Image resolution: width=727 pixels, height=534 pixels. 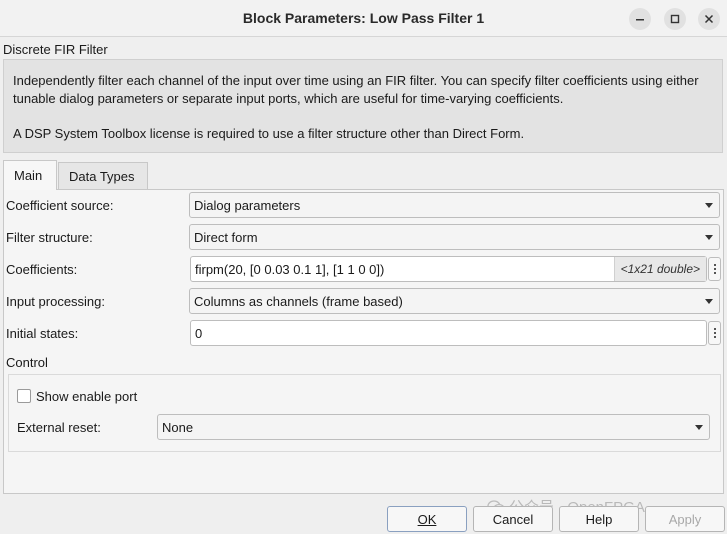 What do you see at coordinates (199, 333) in the screenshot?
I see `initial-states-value: 0` at bounding box center [199, 333].